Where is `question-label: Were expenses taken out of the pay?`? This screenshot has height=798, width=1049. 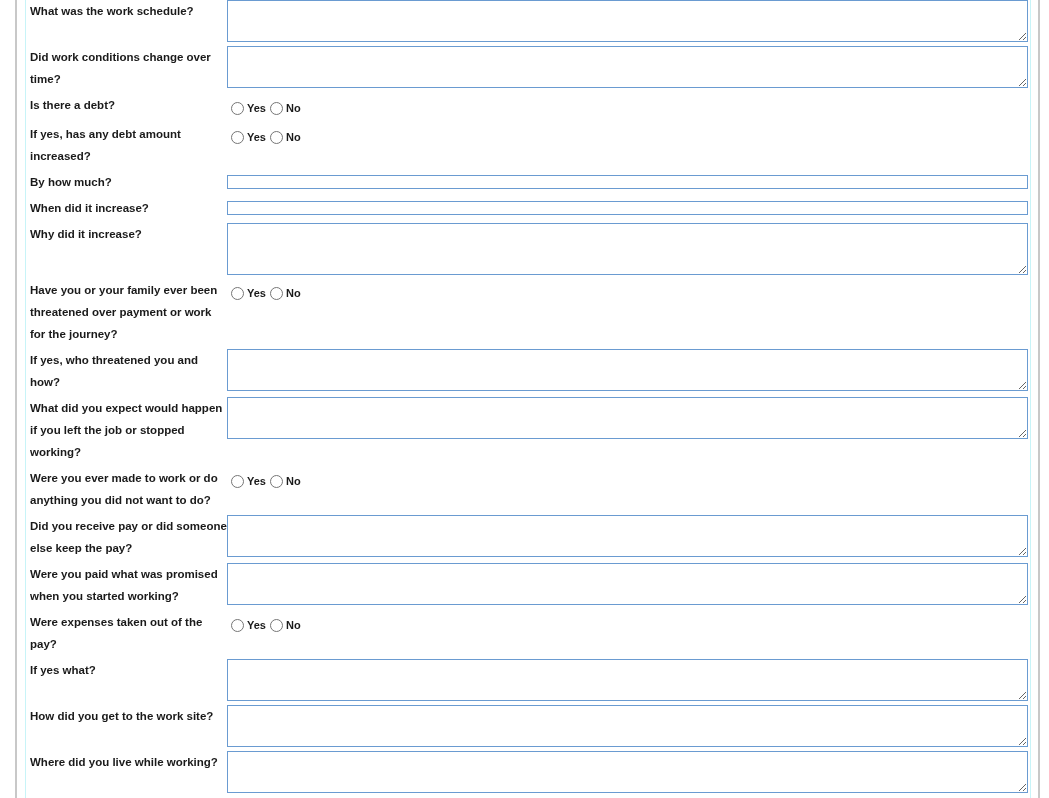 question-label: Were expenses taken out of the pay? is located at coordinates (117, 633).